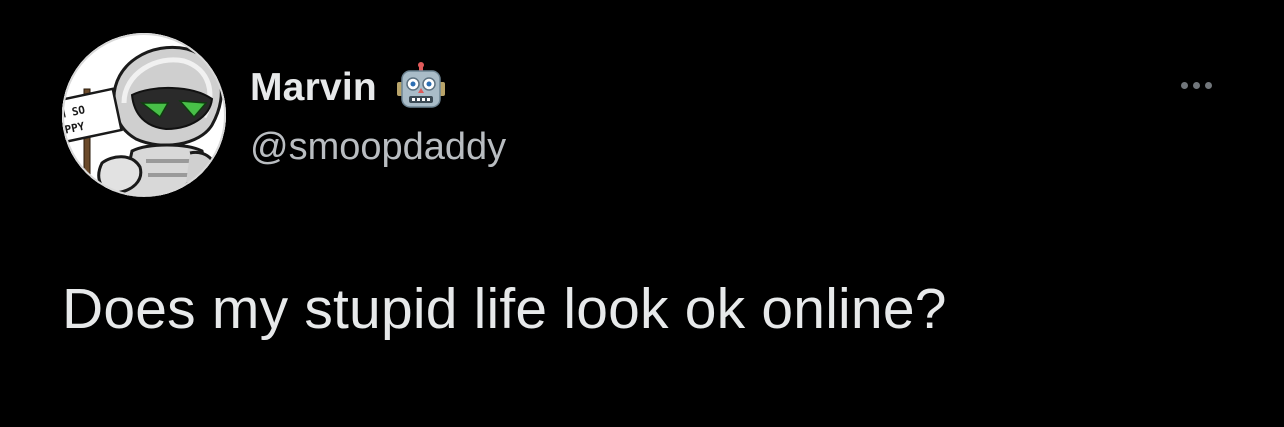 The width and height of the screenshot is (1284, 427). I want to click on author-name-row: Marvin, so click(348, 88).